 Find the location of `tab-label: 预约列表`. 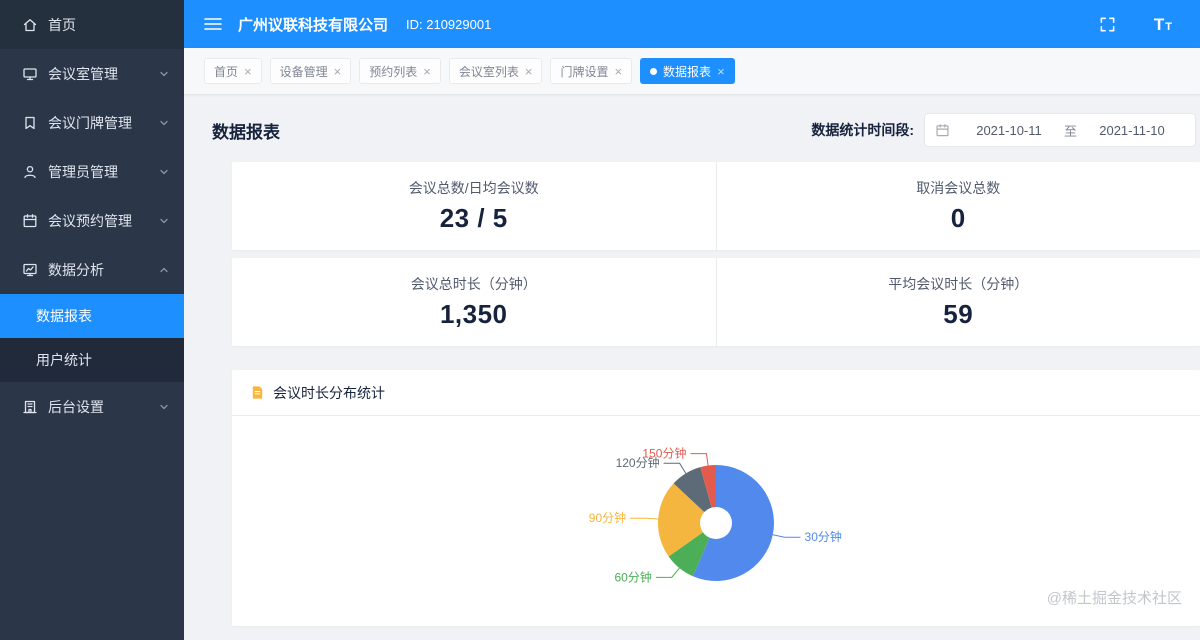

tab-label: 预约列表 is located at coordinates (393, 71).